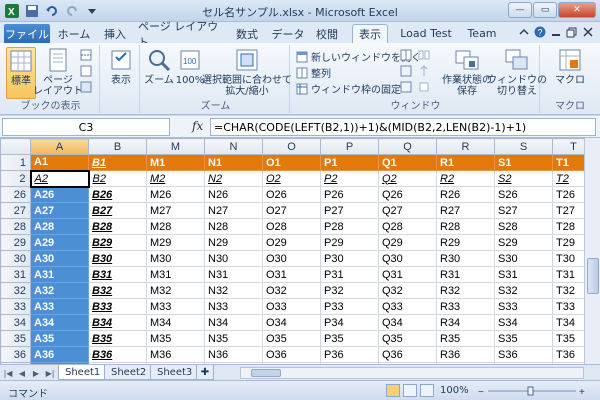 This screenshot has width=600, height=400. Describe the element at coordinates (465, 258) in the screenshot. I see `cell: R30` at that location.